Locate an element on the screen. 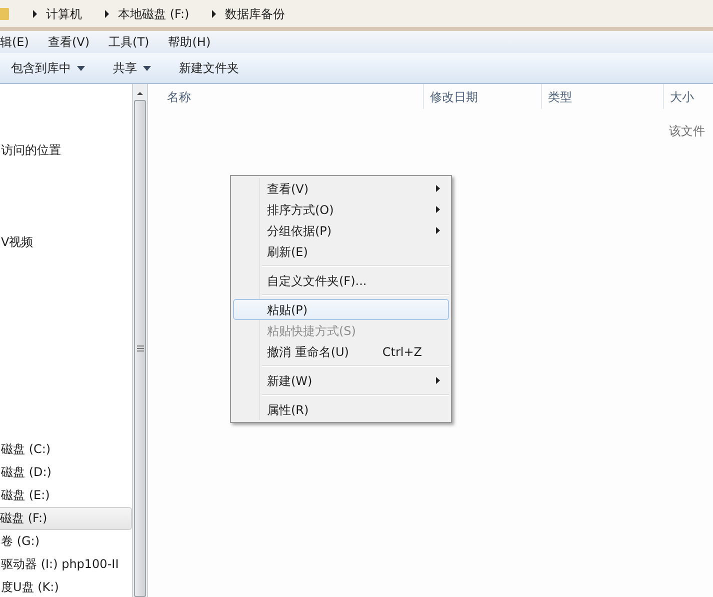 The height and width of the screenshot is (597, 713). menu-option: 刷新(E) is located at coordinates (341, 251).